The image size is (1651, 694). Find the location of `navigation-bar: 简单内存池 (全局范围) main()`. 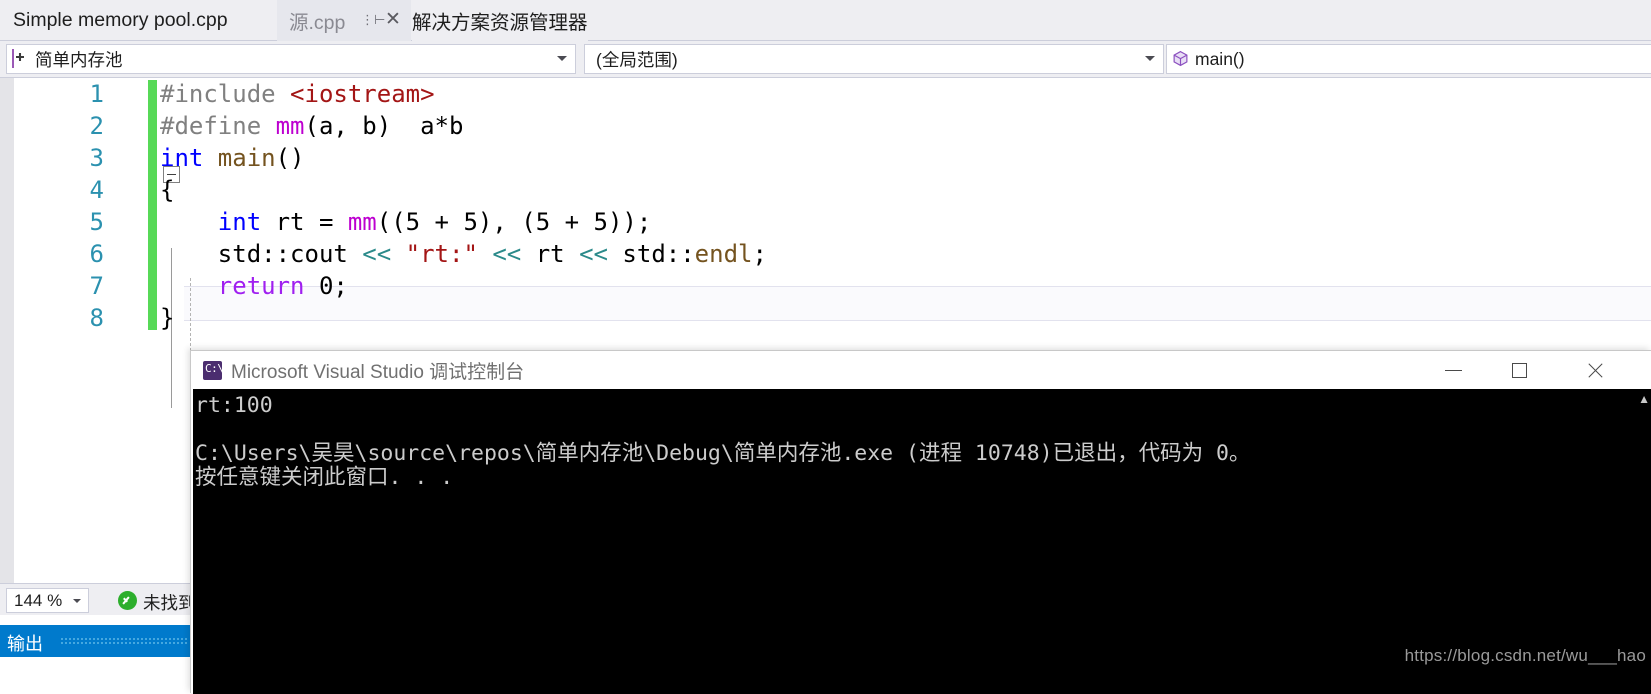

navigation-bar: 简单内存池 (全局范围) main() is located at coordinates (825, 59).